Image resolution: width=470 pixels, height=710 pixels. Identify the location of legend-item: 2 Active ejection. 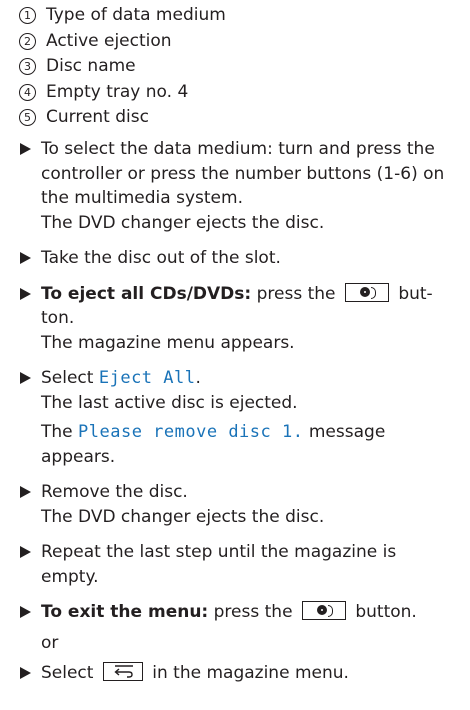
(122, 42).